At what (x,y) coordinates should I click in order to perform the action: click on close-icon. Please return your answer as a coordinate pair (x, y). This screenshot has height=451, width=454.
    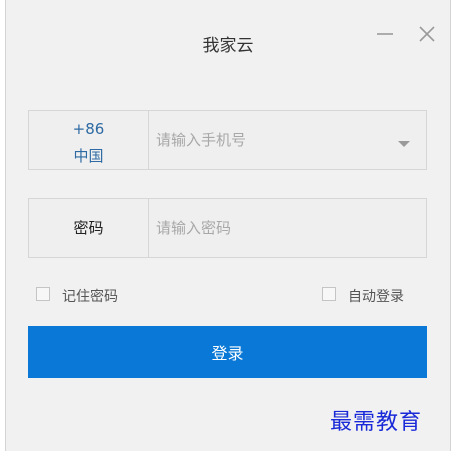
    Looking at the image, I should click on (427, 34).